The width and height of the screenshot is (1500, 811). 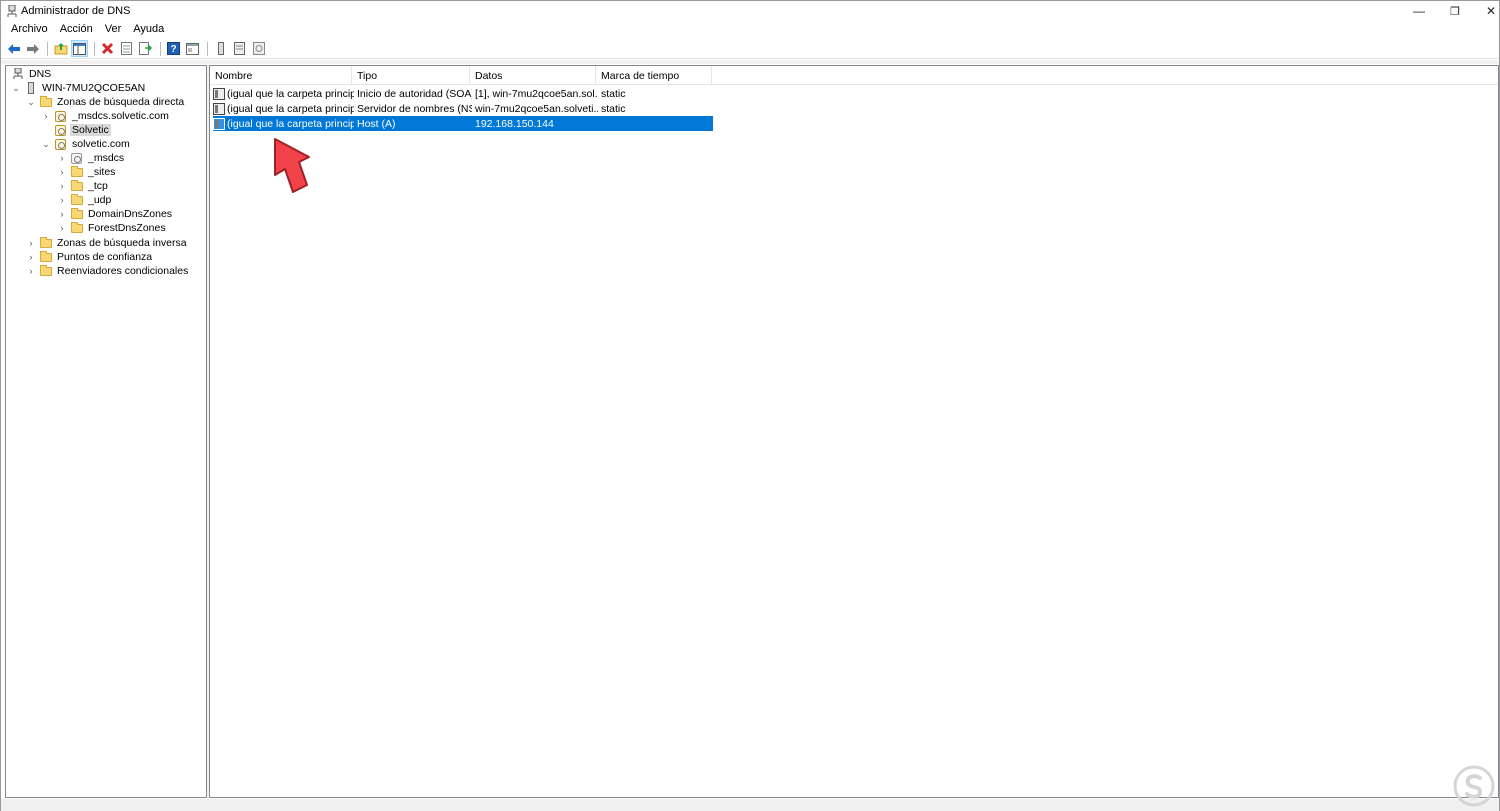 What do you see at coordinates (101, 144) in the screenshot?
I see `tree-label: solvetic.com` at bounding box center [101, 144].